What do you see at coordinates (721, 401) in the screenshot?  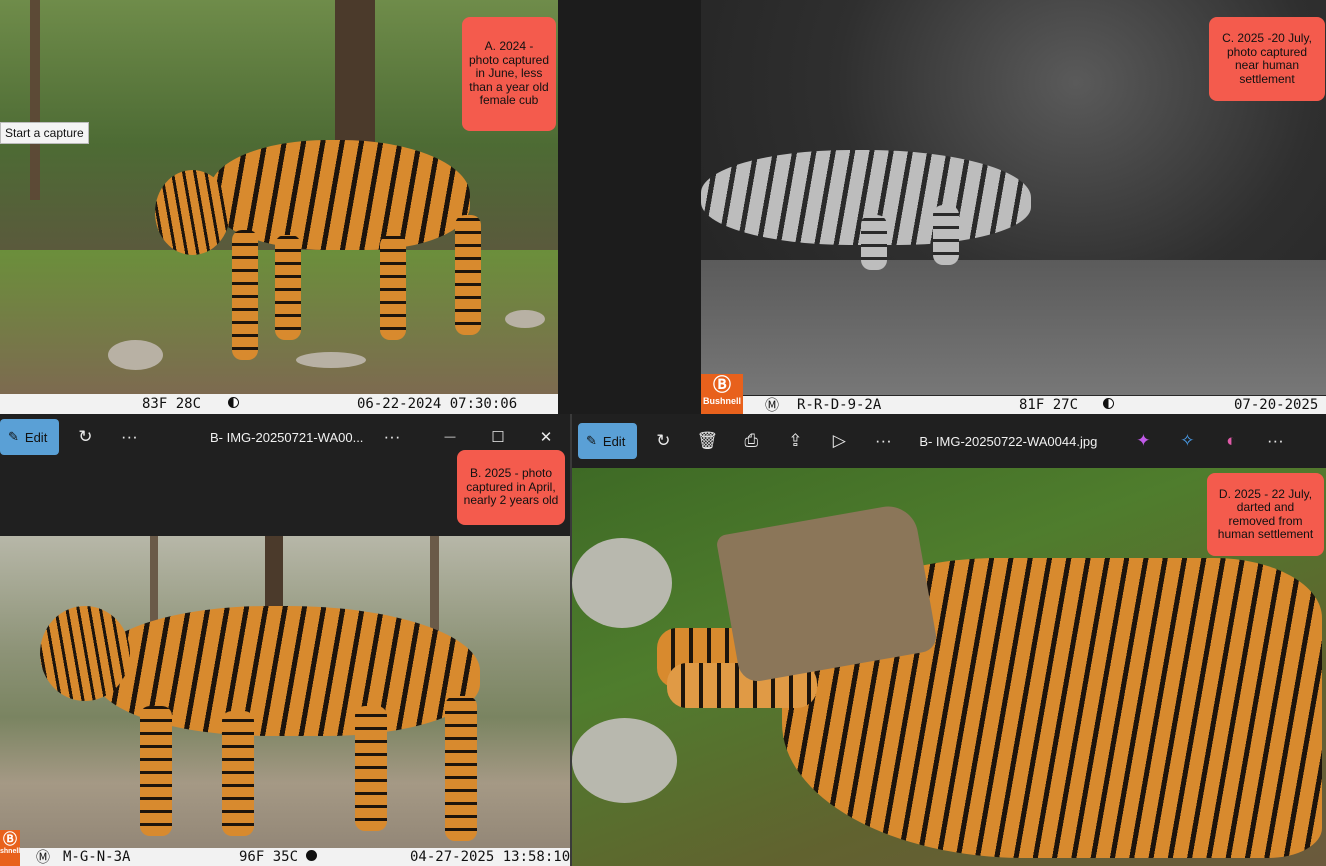 I see `bushnell-wordmark: Bushnell` at bounding box center [721, 401].